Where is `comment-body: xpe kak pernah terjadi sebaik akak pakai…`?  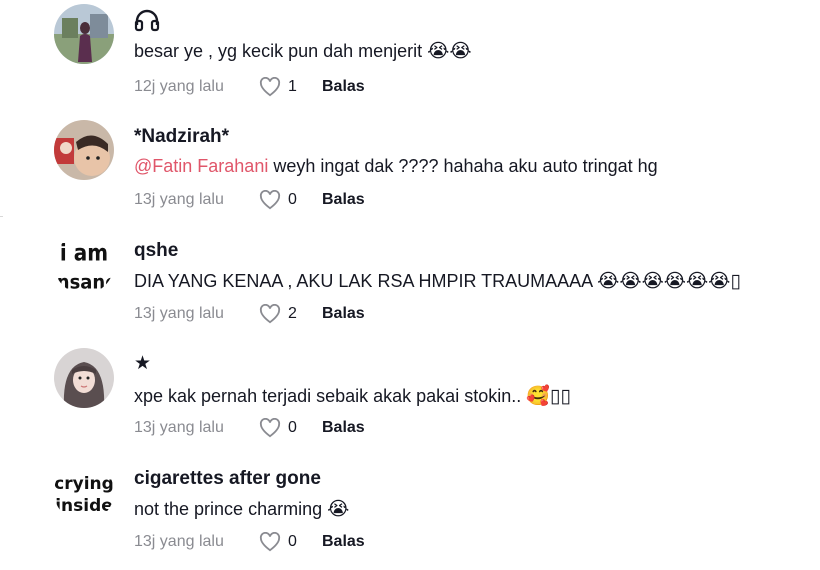 comment-body: xpe kak pernah terjadi sebaik akak pakai… is located at coordinates (328, 396).